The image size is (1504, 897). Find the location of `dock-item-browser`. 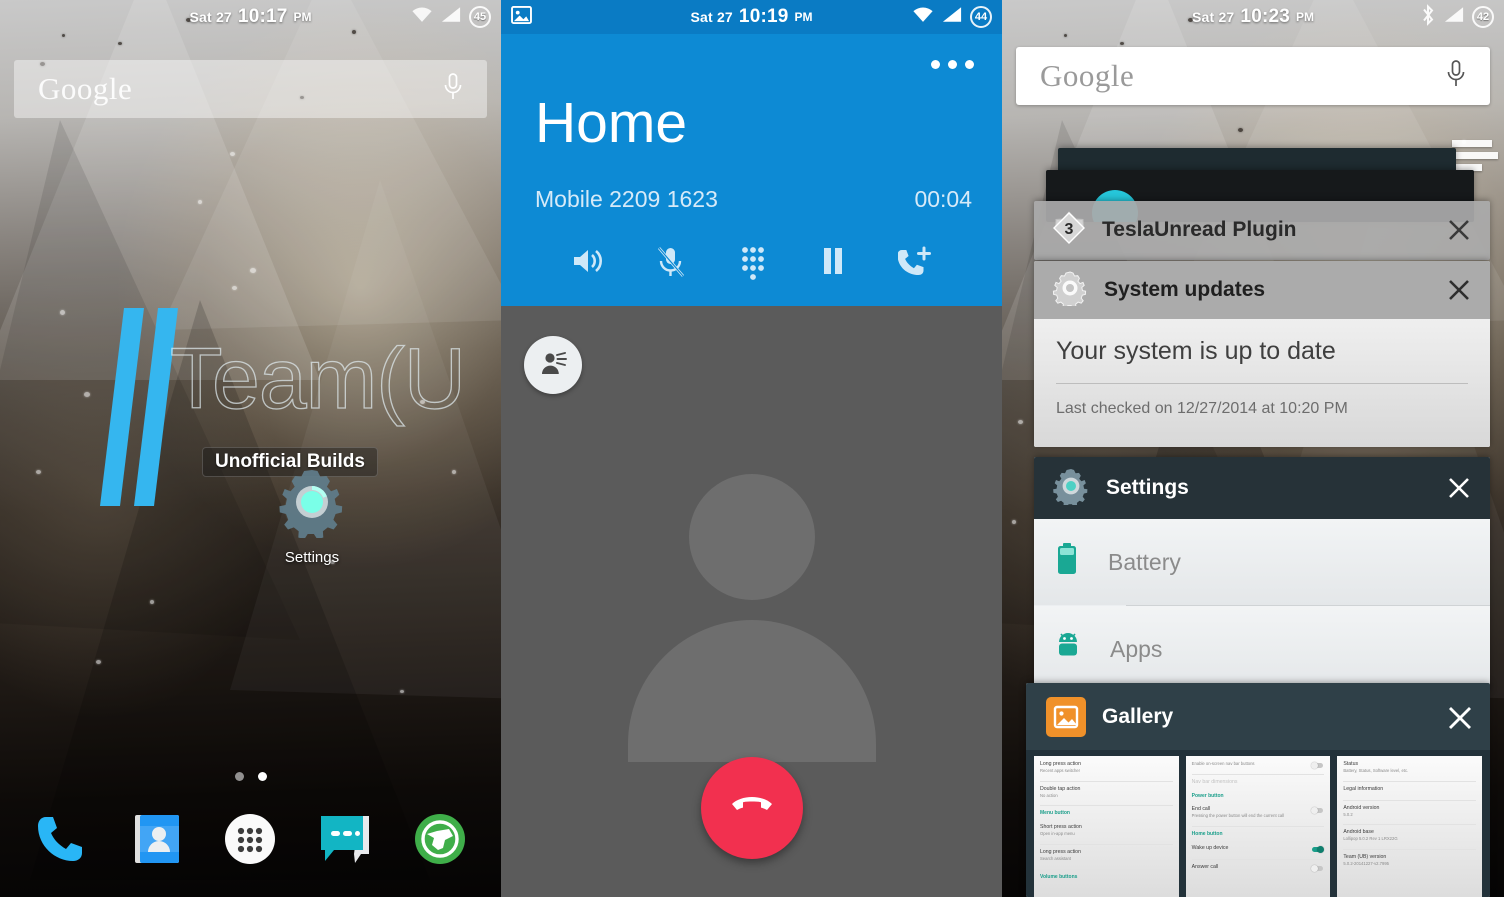

dock-item-browser is located at coordinates (440, 841).